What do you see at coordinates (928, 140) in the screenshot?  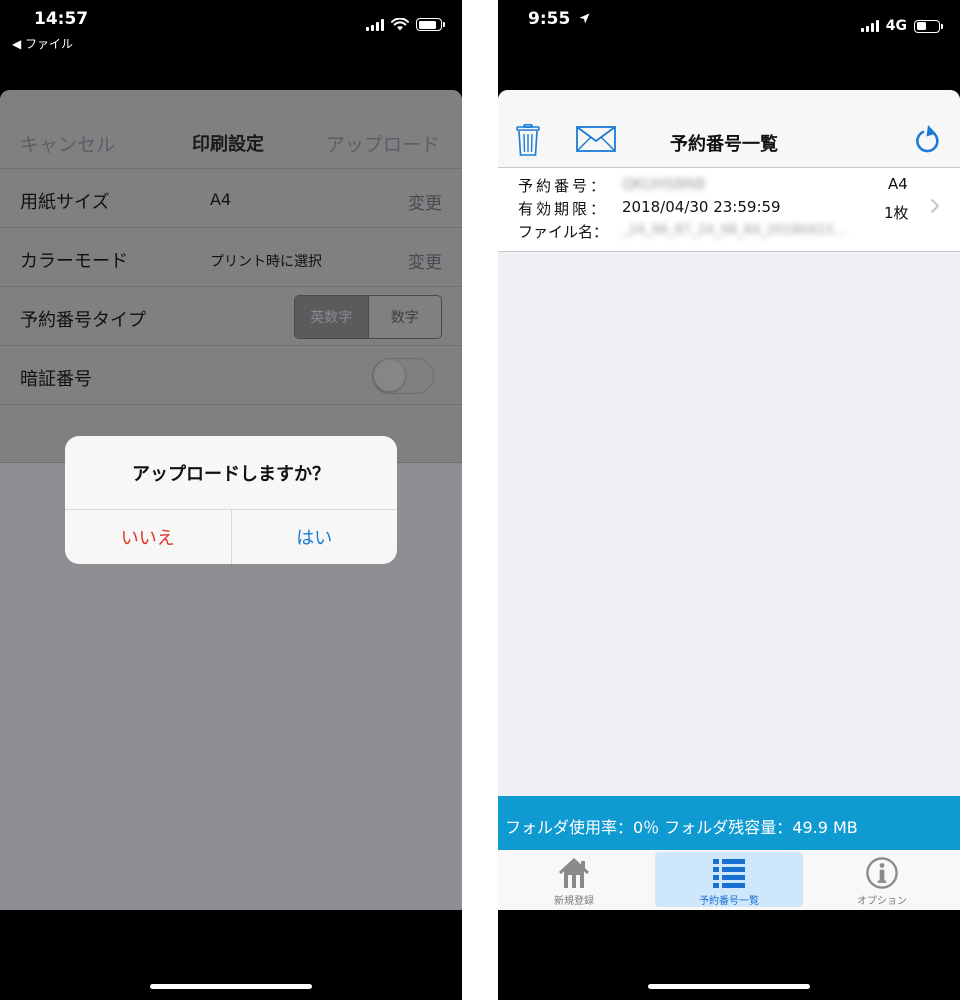 I see `refresh-icon` at bounding box center [928, 140].